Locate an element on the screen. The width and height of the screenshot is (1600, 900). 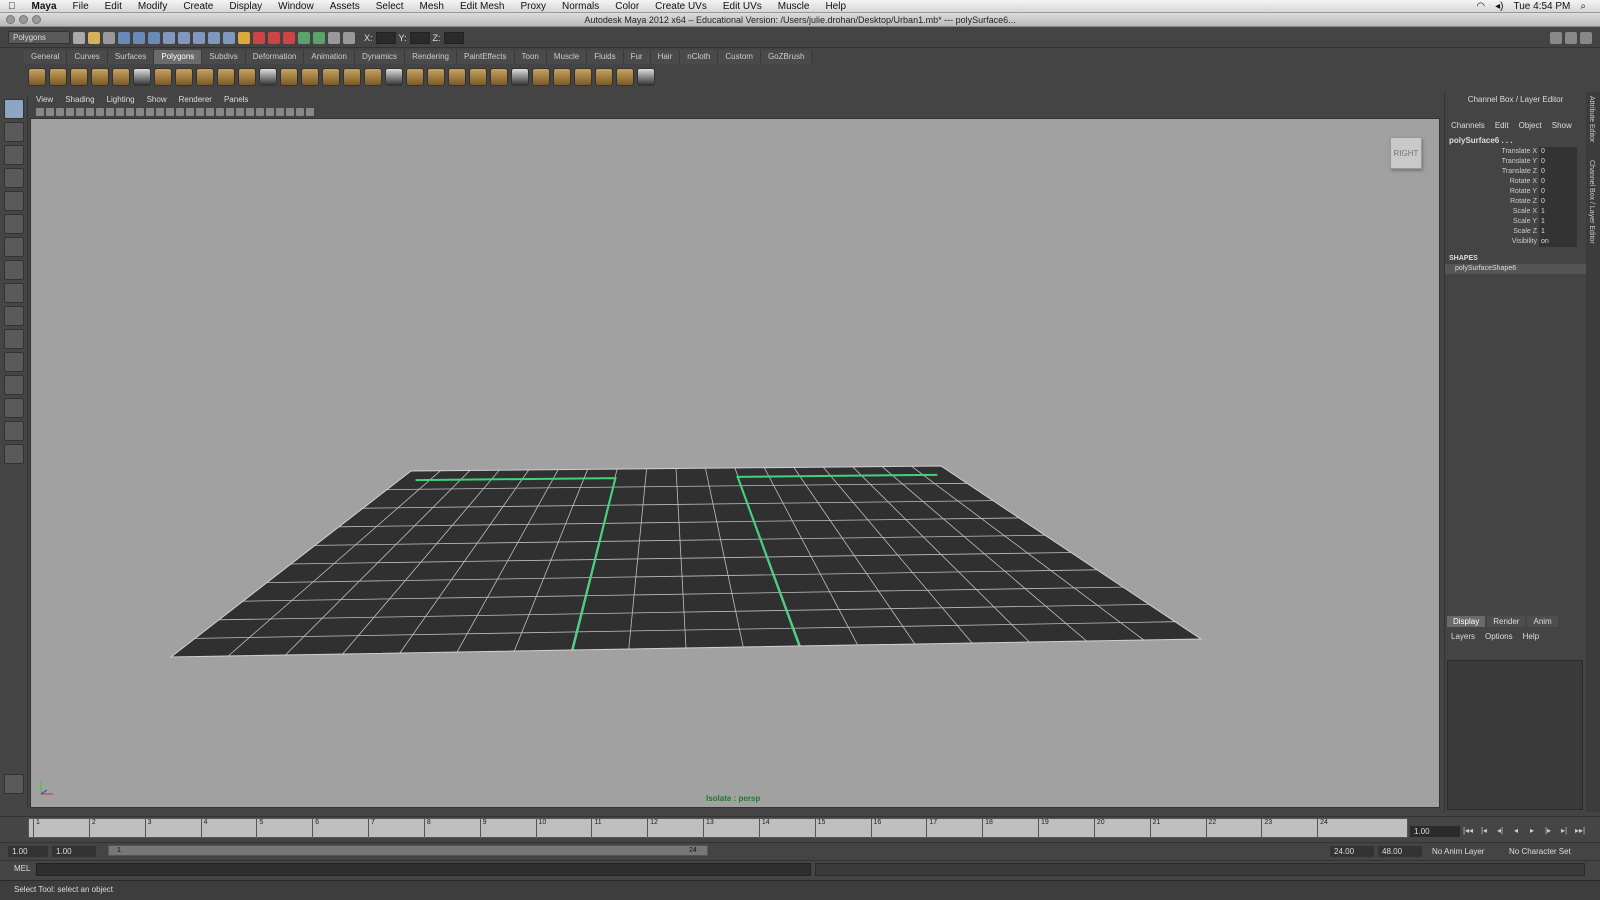
panel-menu-panels: Panels is located at coordinates (236, 100).